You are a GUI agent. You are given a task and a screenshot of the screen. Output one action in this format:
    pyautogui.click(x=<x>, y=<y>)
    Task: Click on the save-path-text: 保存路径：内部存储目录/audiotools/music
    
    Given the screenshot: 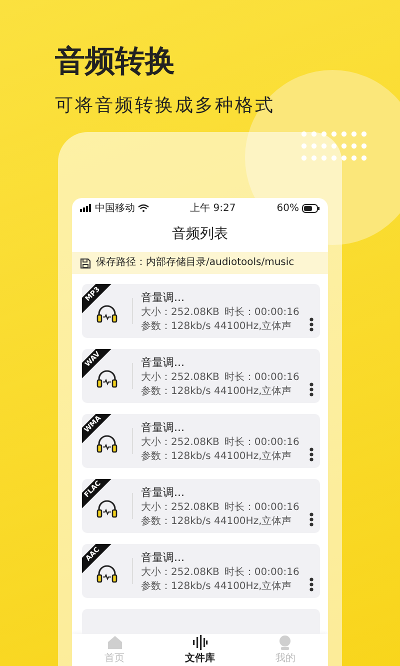 What is the action you would take?
    pyautogui.click(x=195, y=263)
    